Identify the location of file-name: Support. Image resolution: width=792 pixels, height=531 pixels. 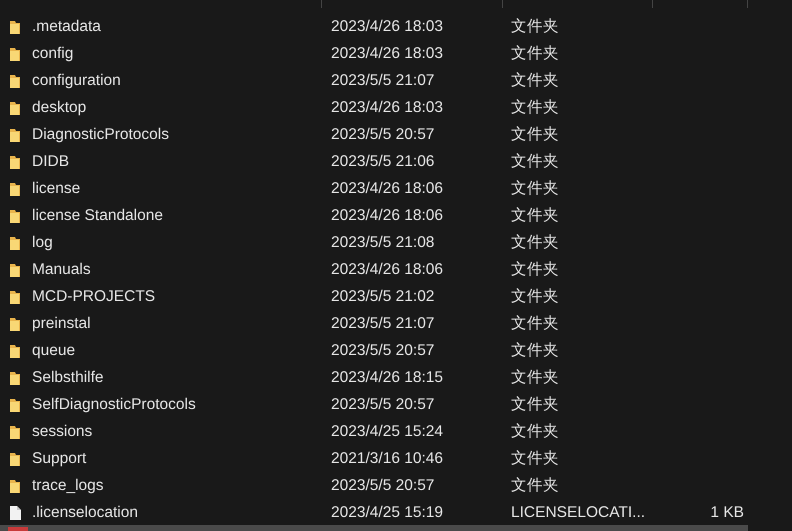
(59, 459).